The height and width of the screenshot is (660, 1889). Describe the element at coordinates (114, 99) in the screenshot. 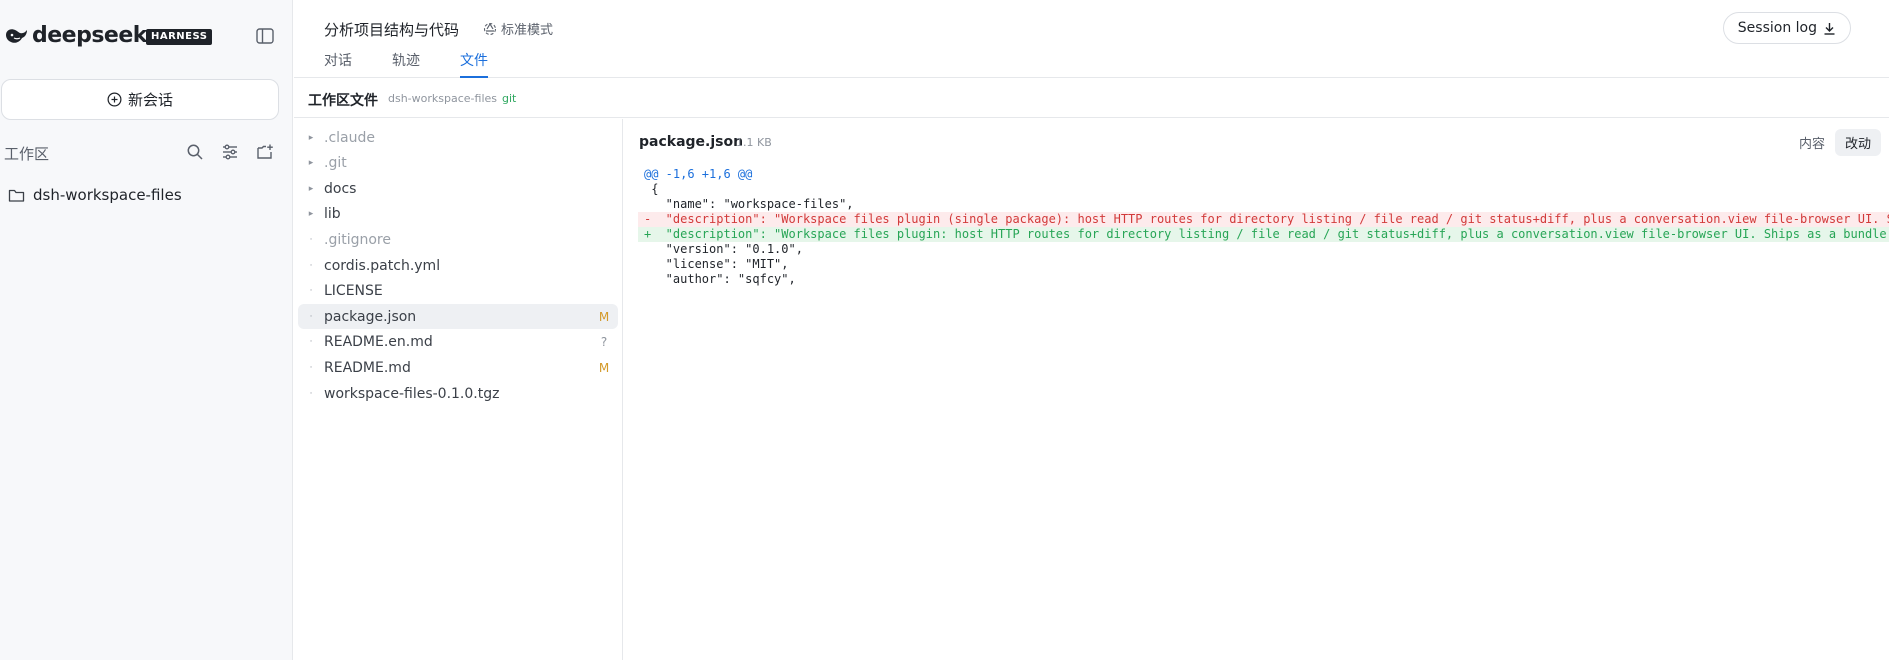

I see `add-circle-icon` at that location.